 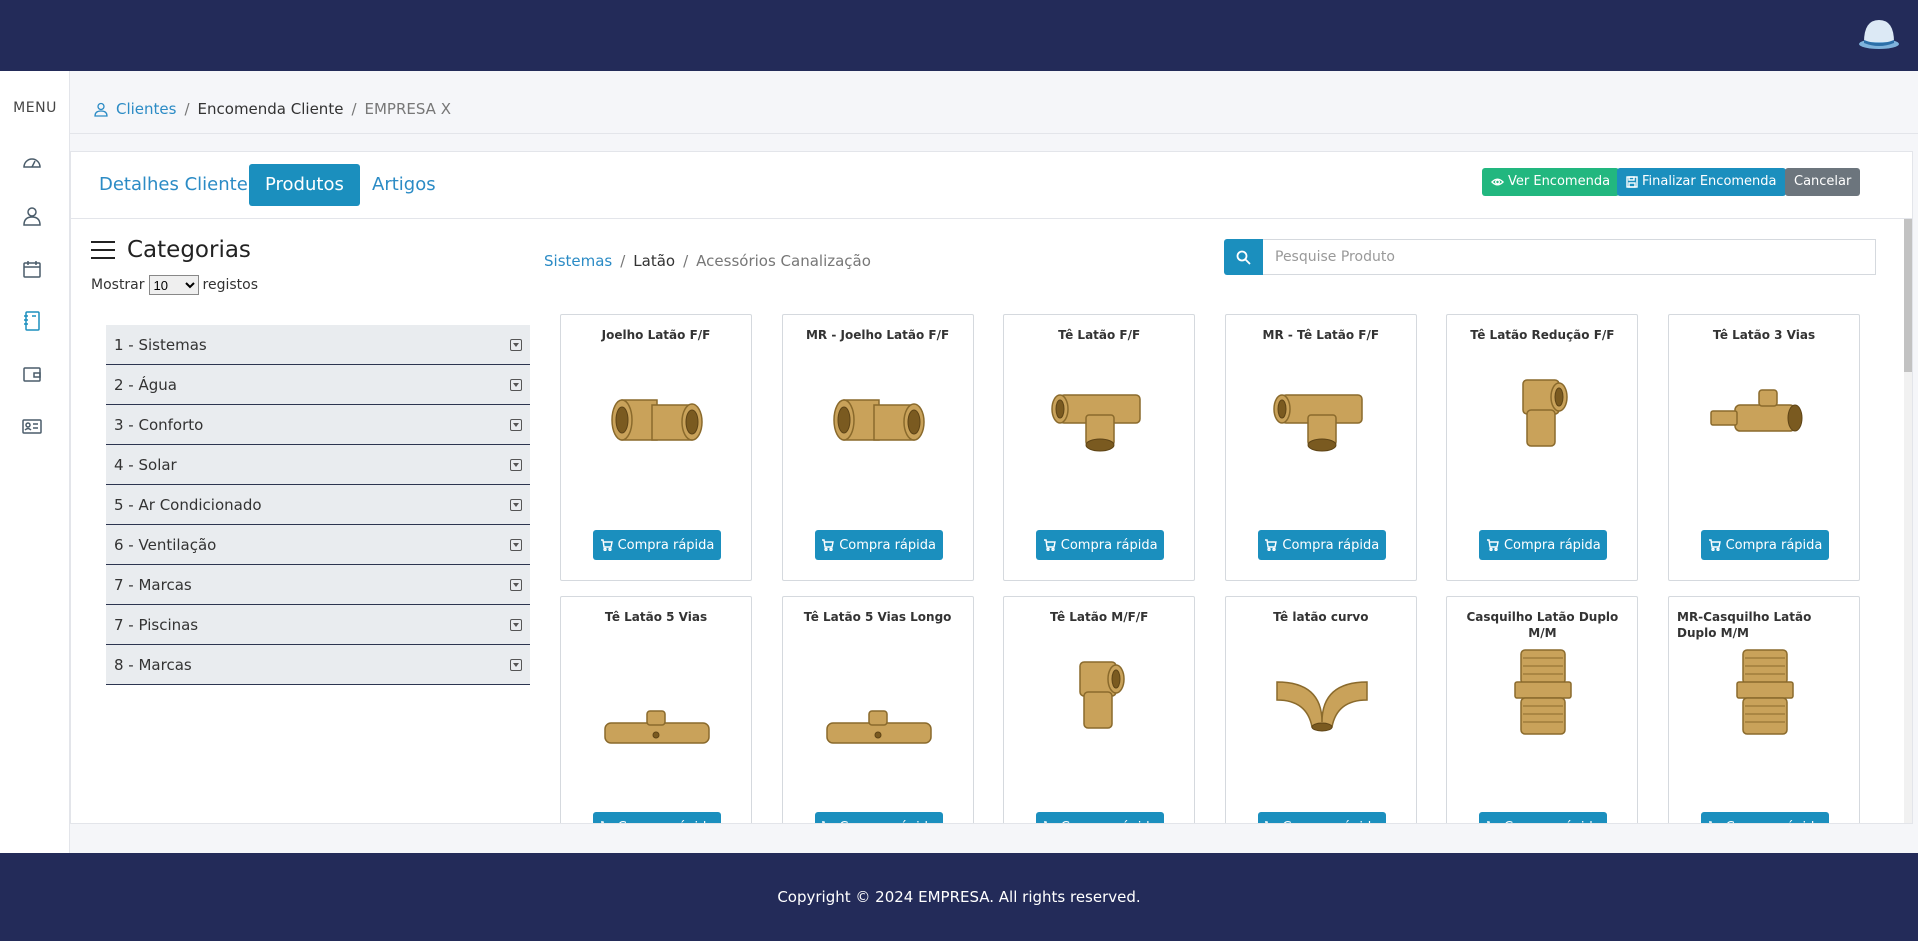 I want to click on notebook-icon, so click(x=32, y=321).